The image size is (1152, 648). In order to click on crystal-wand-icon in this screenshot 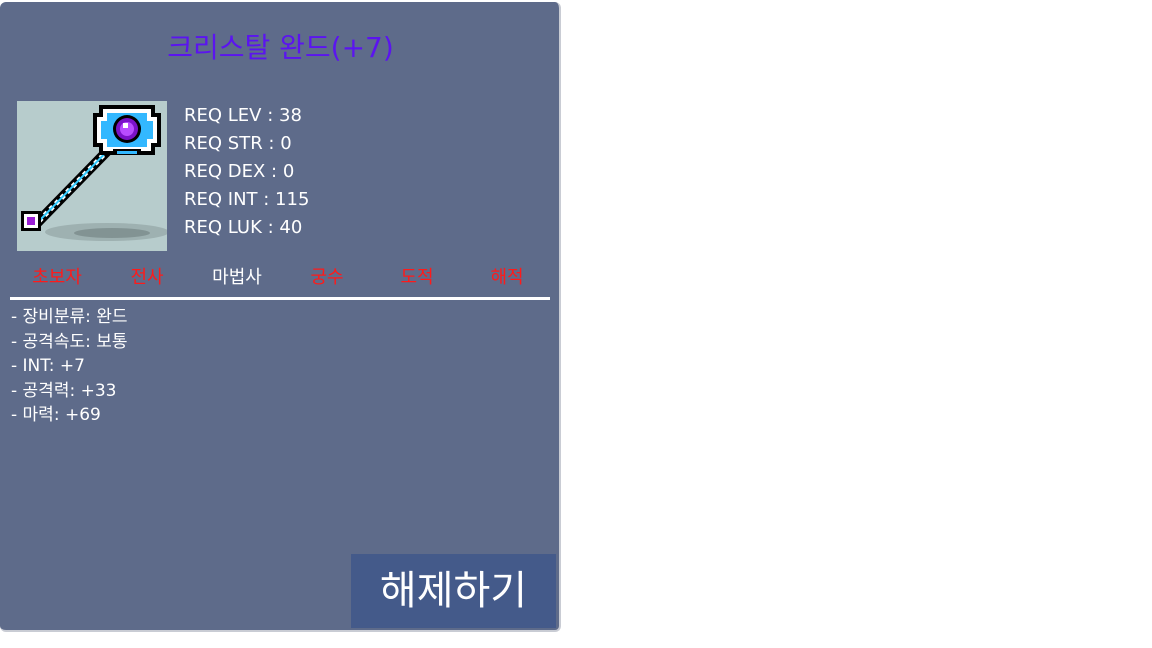, I will do `click(92, 176)`.